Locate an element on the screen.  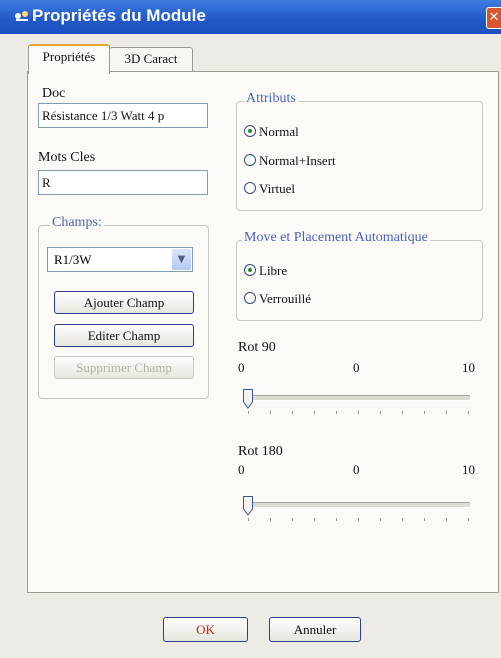
window-title: Propriétés du Module is located at coordinates (119, 15).